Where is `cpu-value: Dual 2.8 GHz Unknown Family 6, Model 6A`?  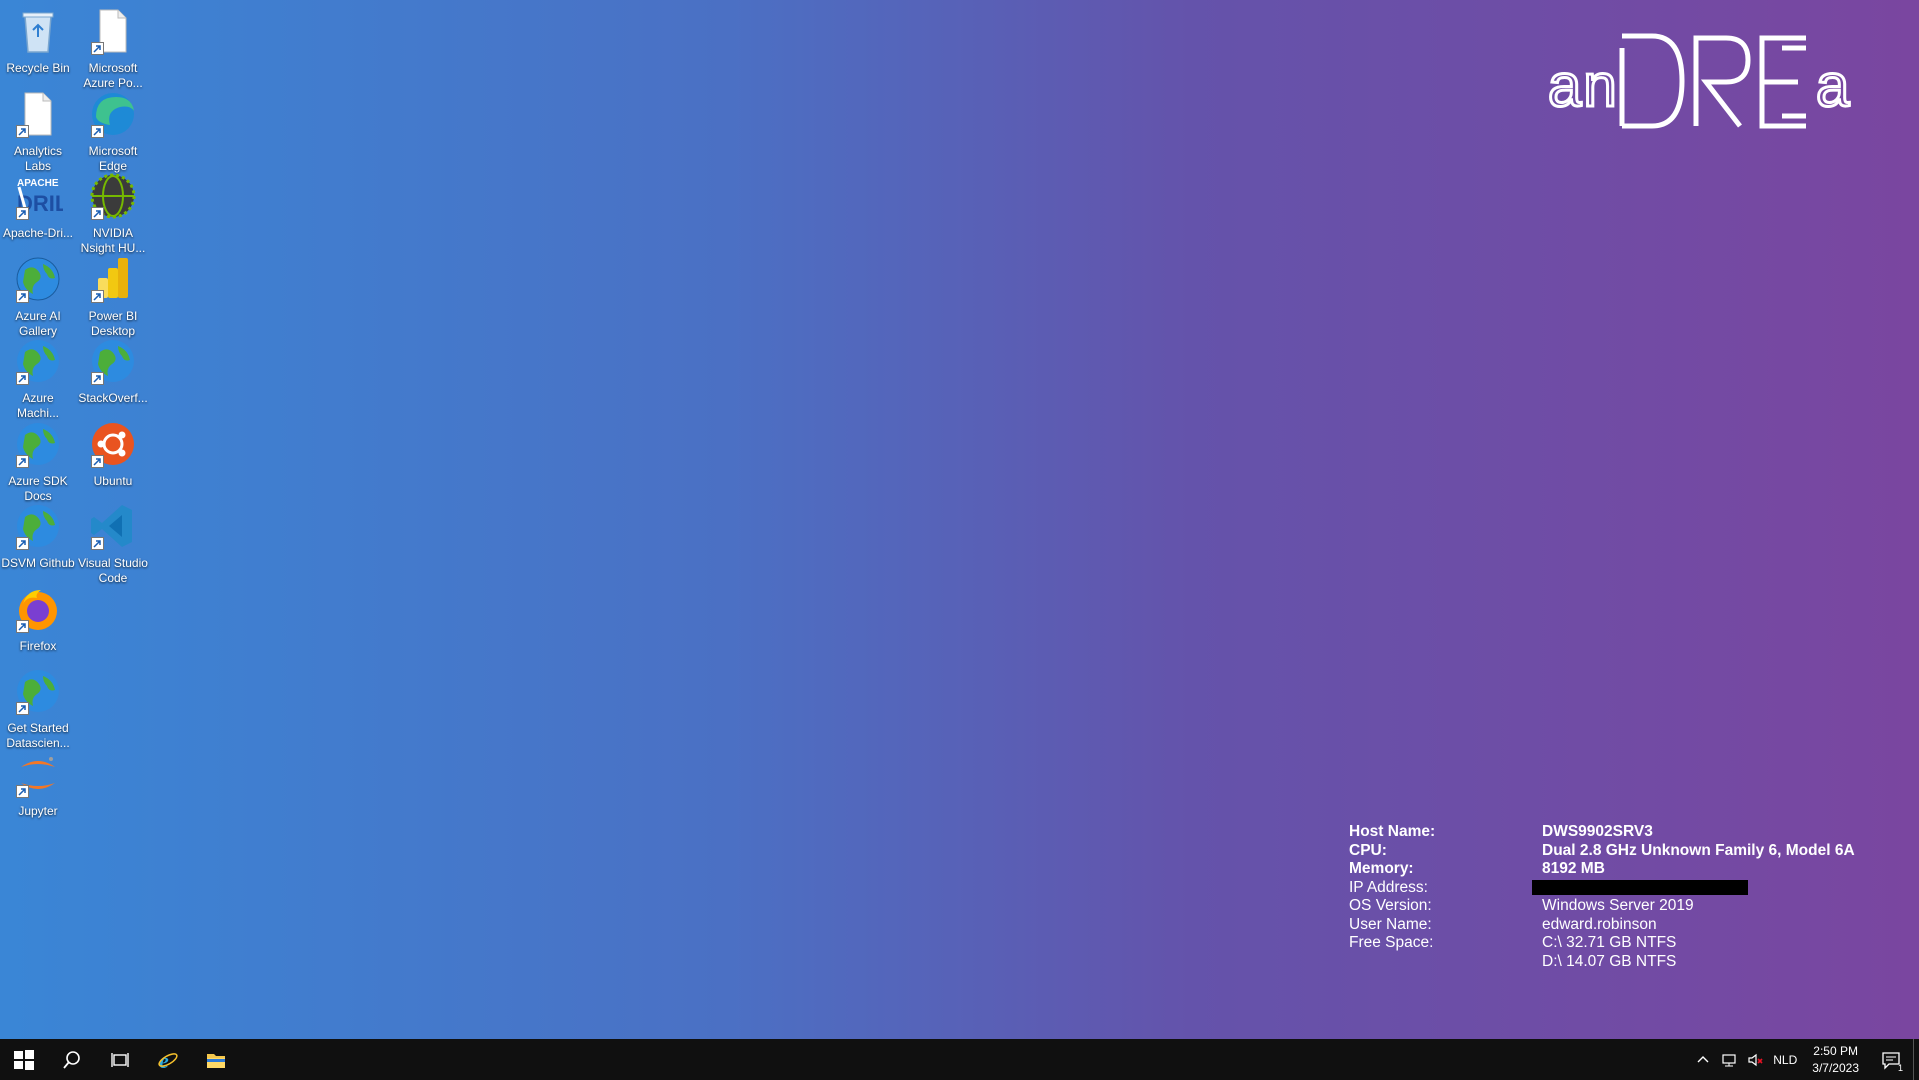 cpu-value: Dual 2.8 GHz Unknown Family 6, Model 6A is located at coordinates (1698, 850).